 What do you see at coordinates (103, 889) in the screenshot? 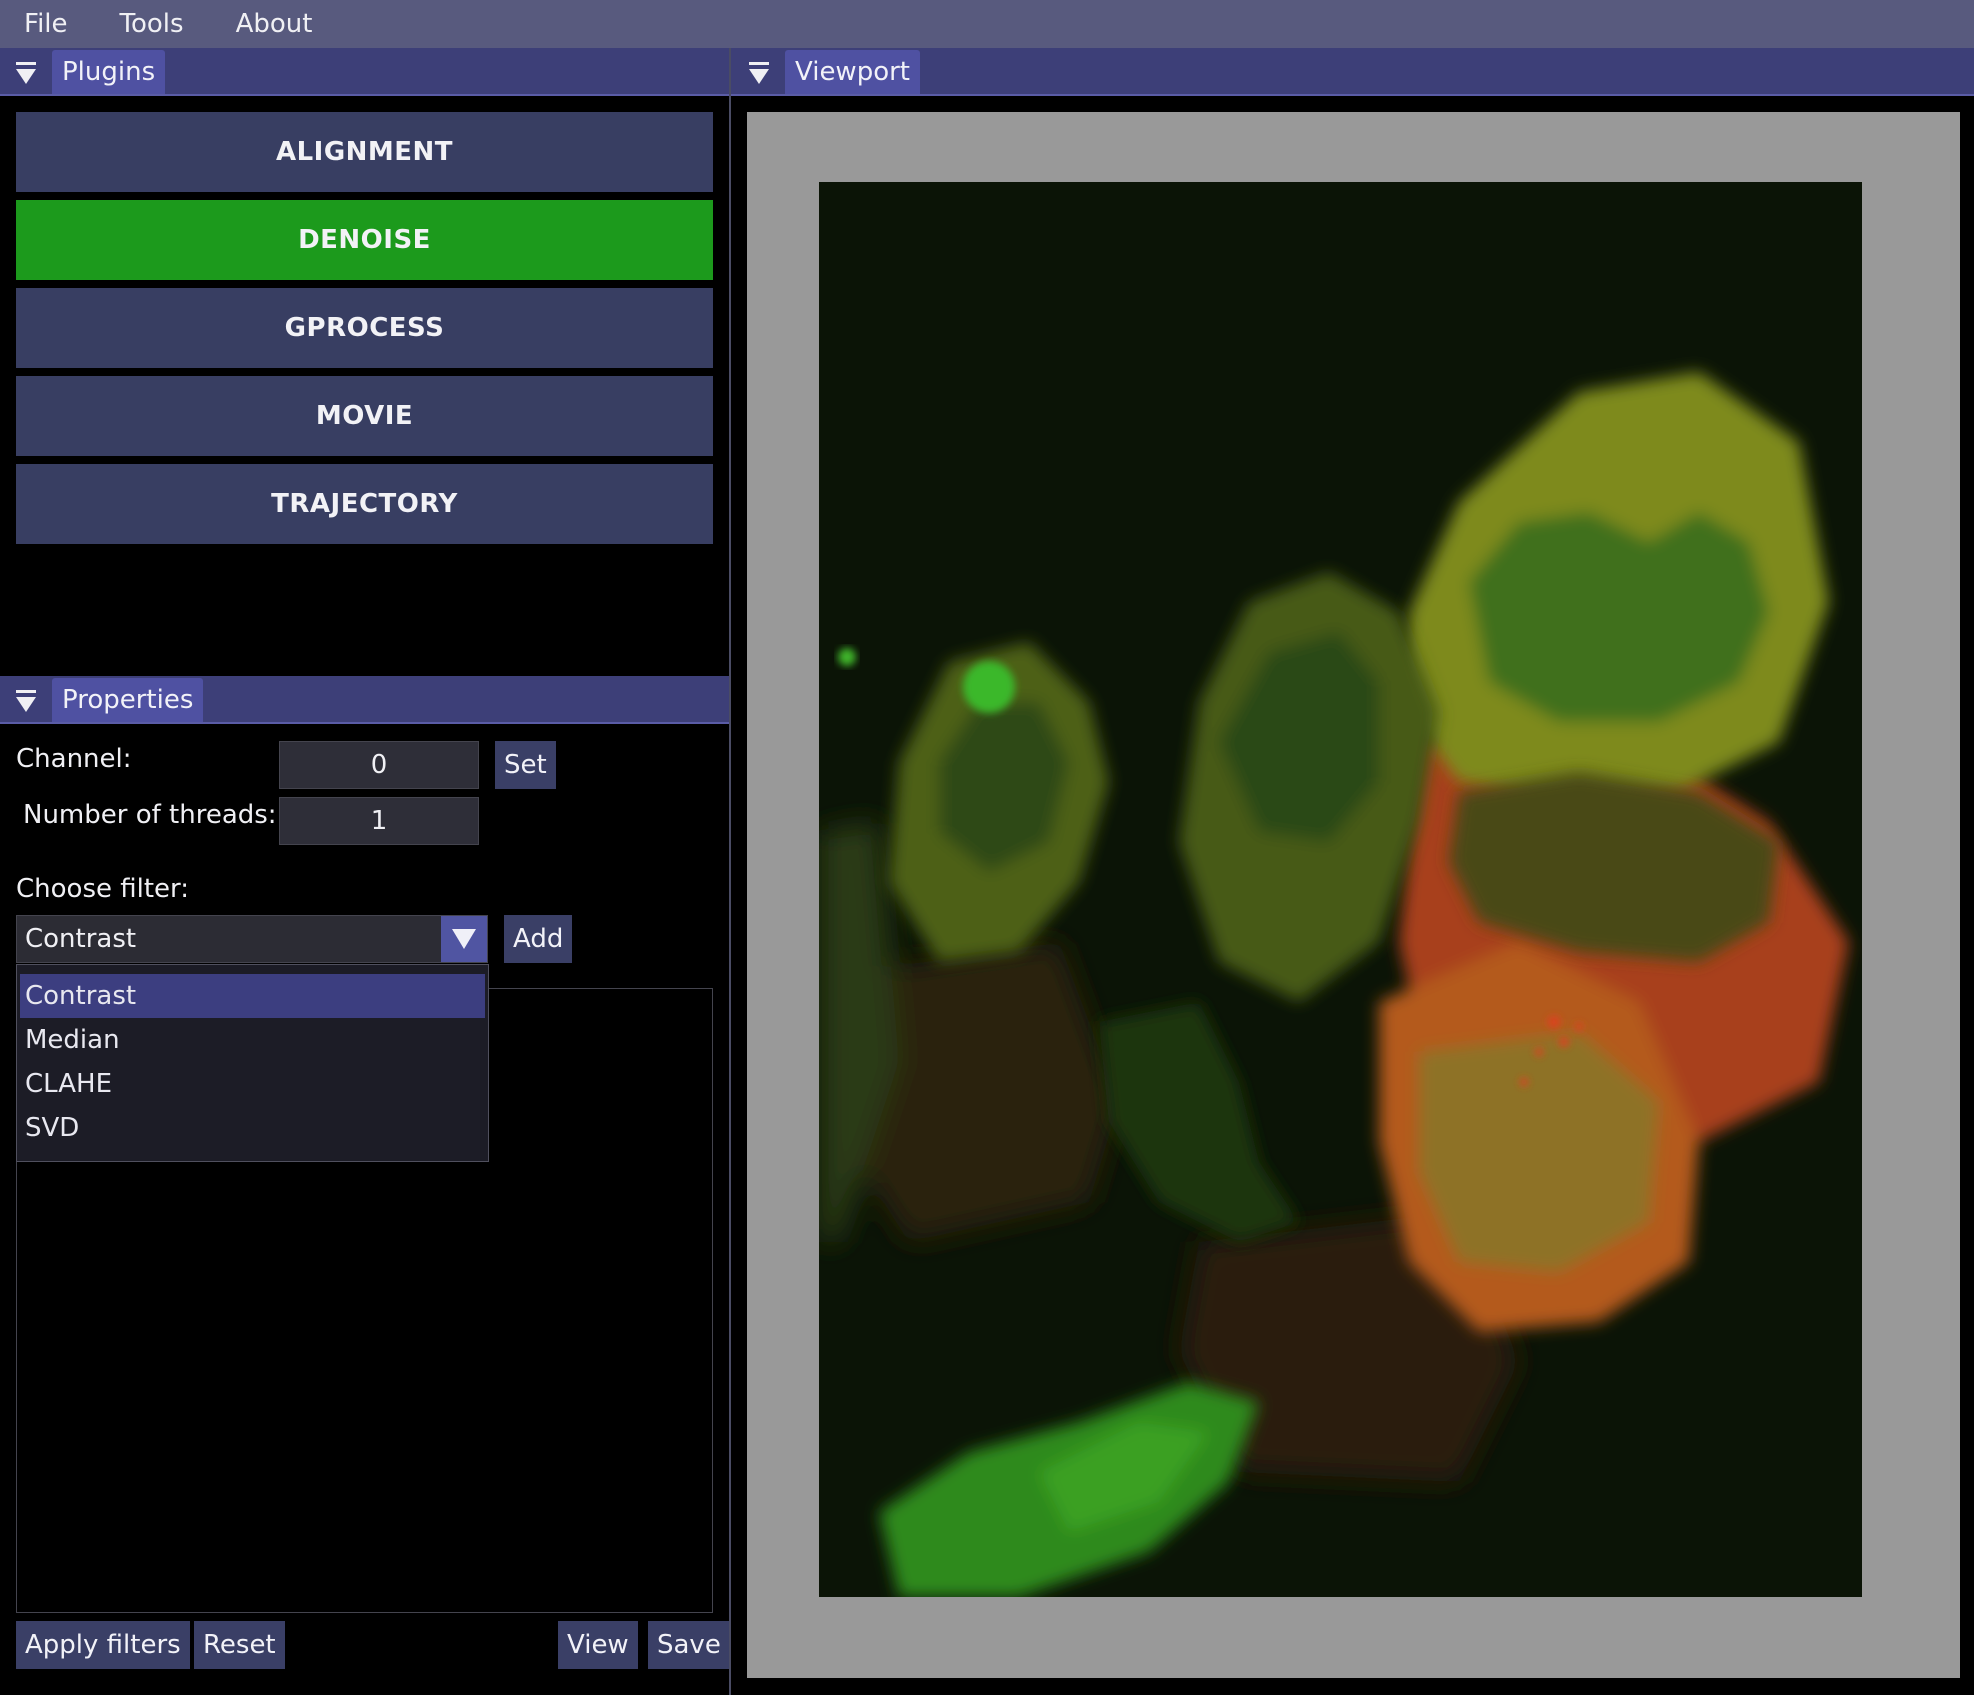
I see `choose-filter-label: Choose filter:` at bounding box center [103, 889].